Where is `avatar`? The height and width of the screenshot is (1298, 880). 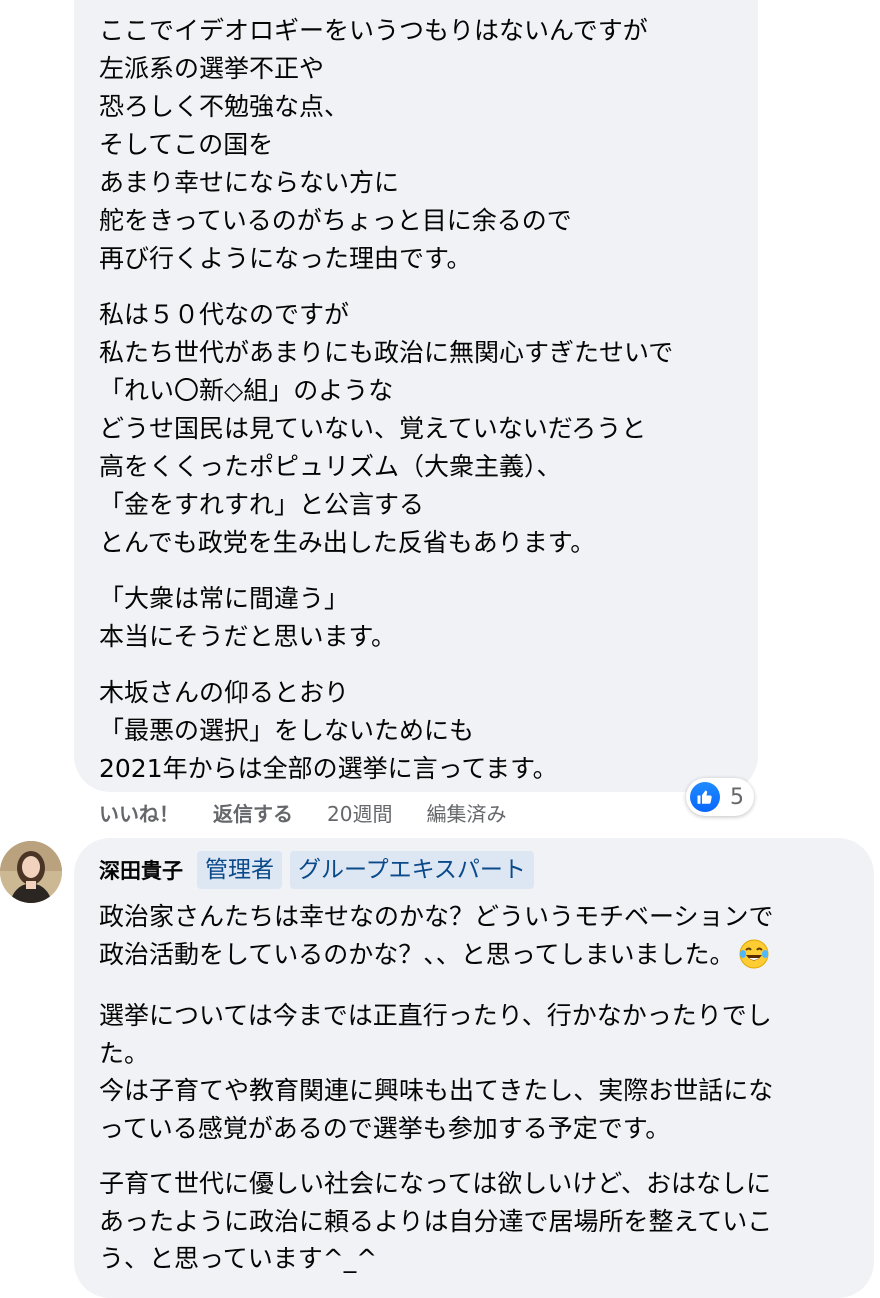 avatar is located at coordinates (31, 872).